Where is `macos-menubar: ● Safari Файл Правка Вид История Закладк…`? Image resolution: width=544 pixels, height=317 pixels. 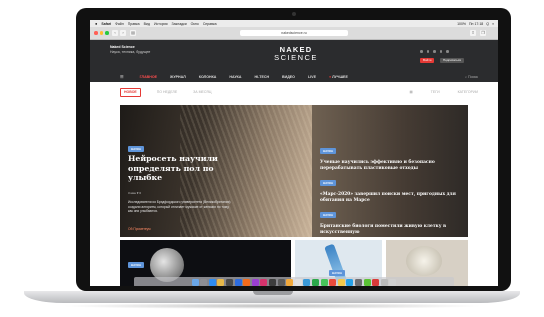 macos-menubar: ● Safari Файл Правка Вид История Закладк… is located at coordinates (294, 23).